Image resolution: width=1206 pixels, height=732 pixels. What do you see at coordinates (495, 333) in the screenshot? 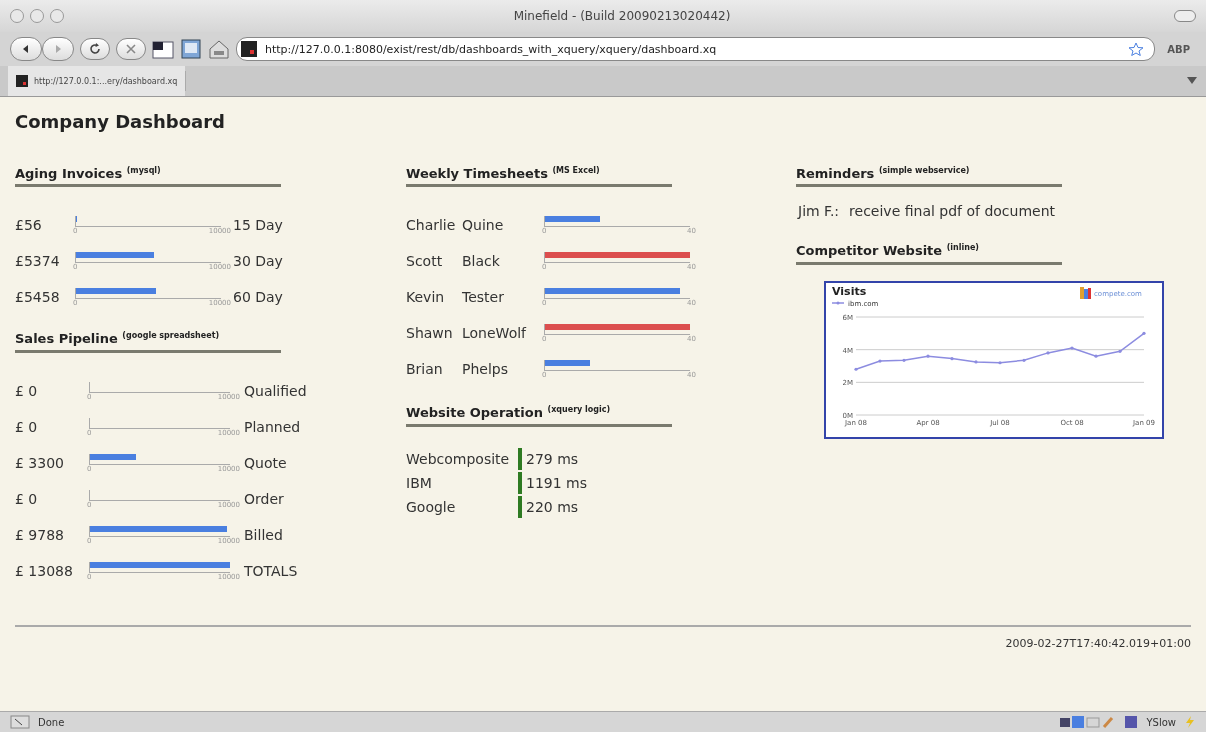
I see `last-name: LoneWolf` at bounding box center [495, 333].